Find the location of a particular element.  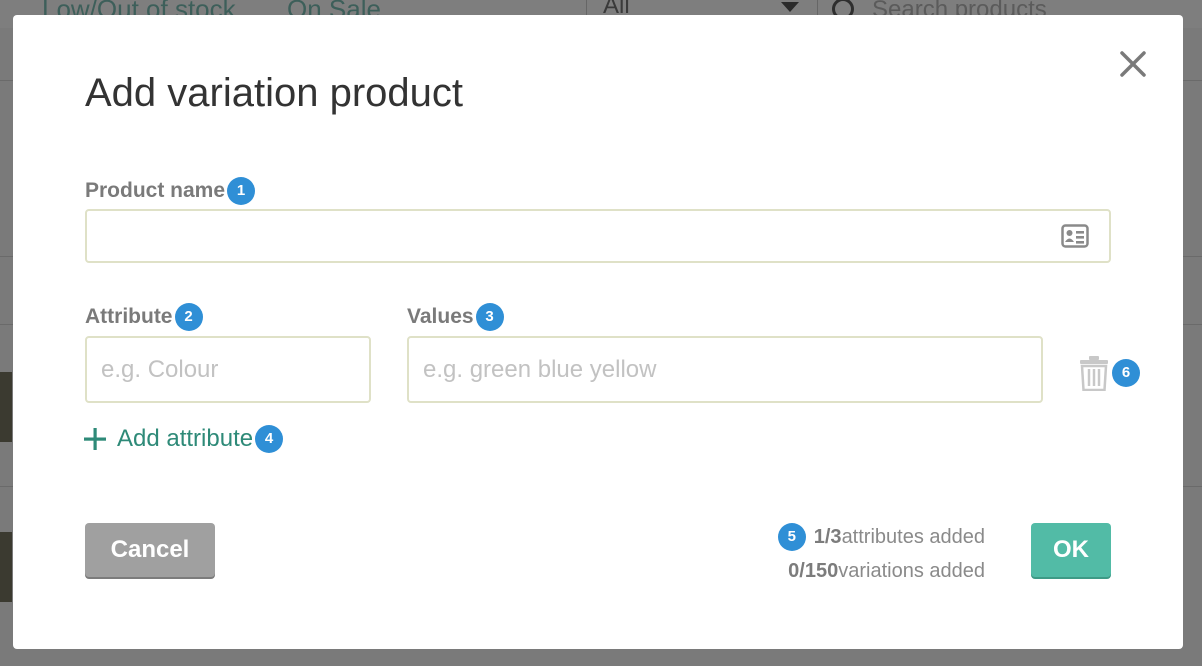

variations-text: variations added is located at coordinates (911, 571).